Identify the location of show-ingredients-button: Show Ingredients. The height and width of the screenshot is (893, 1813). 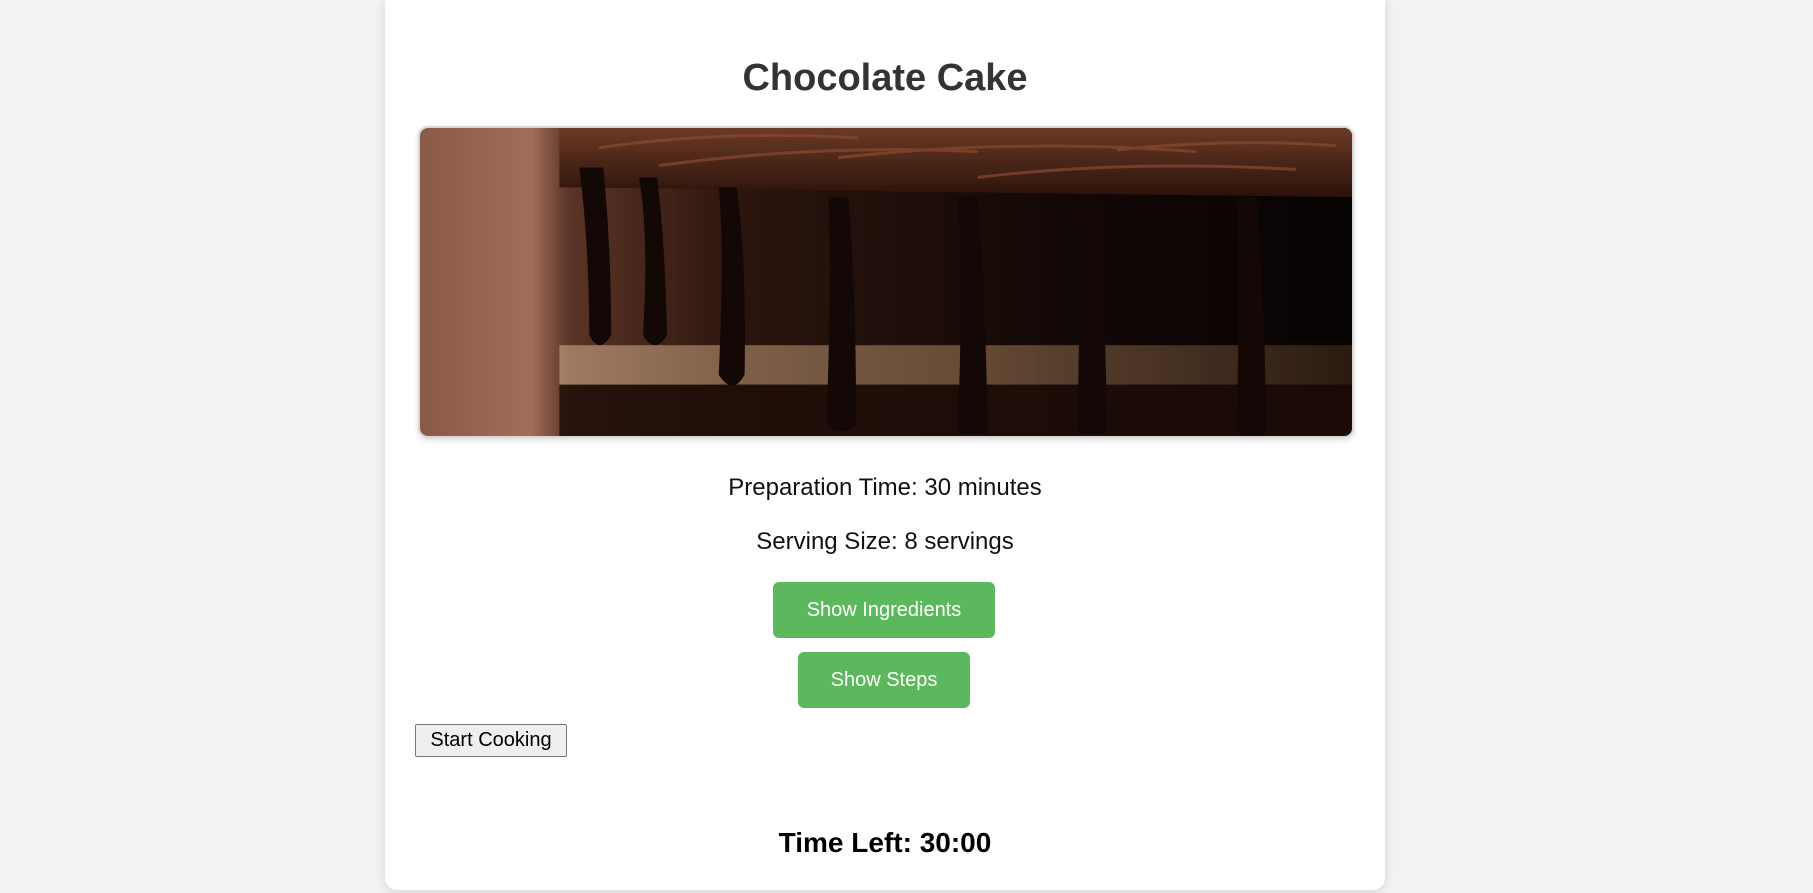
(884, 610).